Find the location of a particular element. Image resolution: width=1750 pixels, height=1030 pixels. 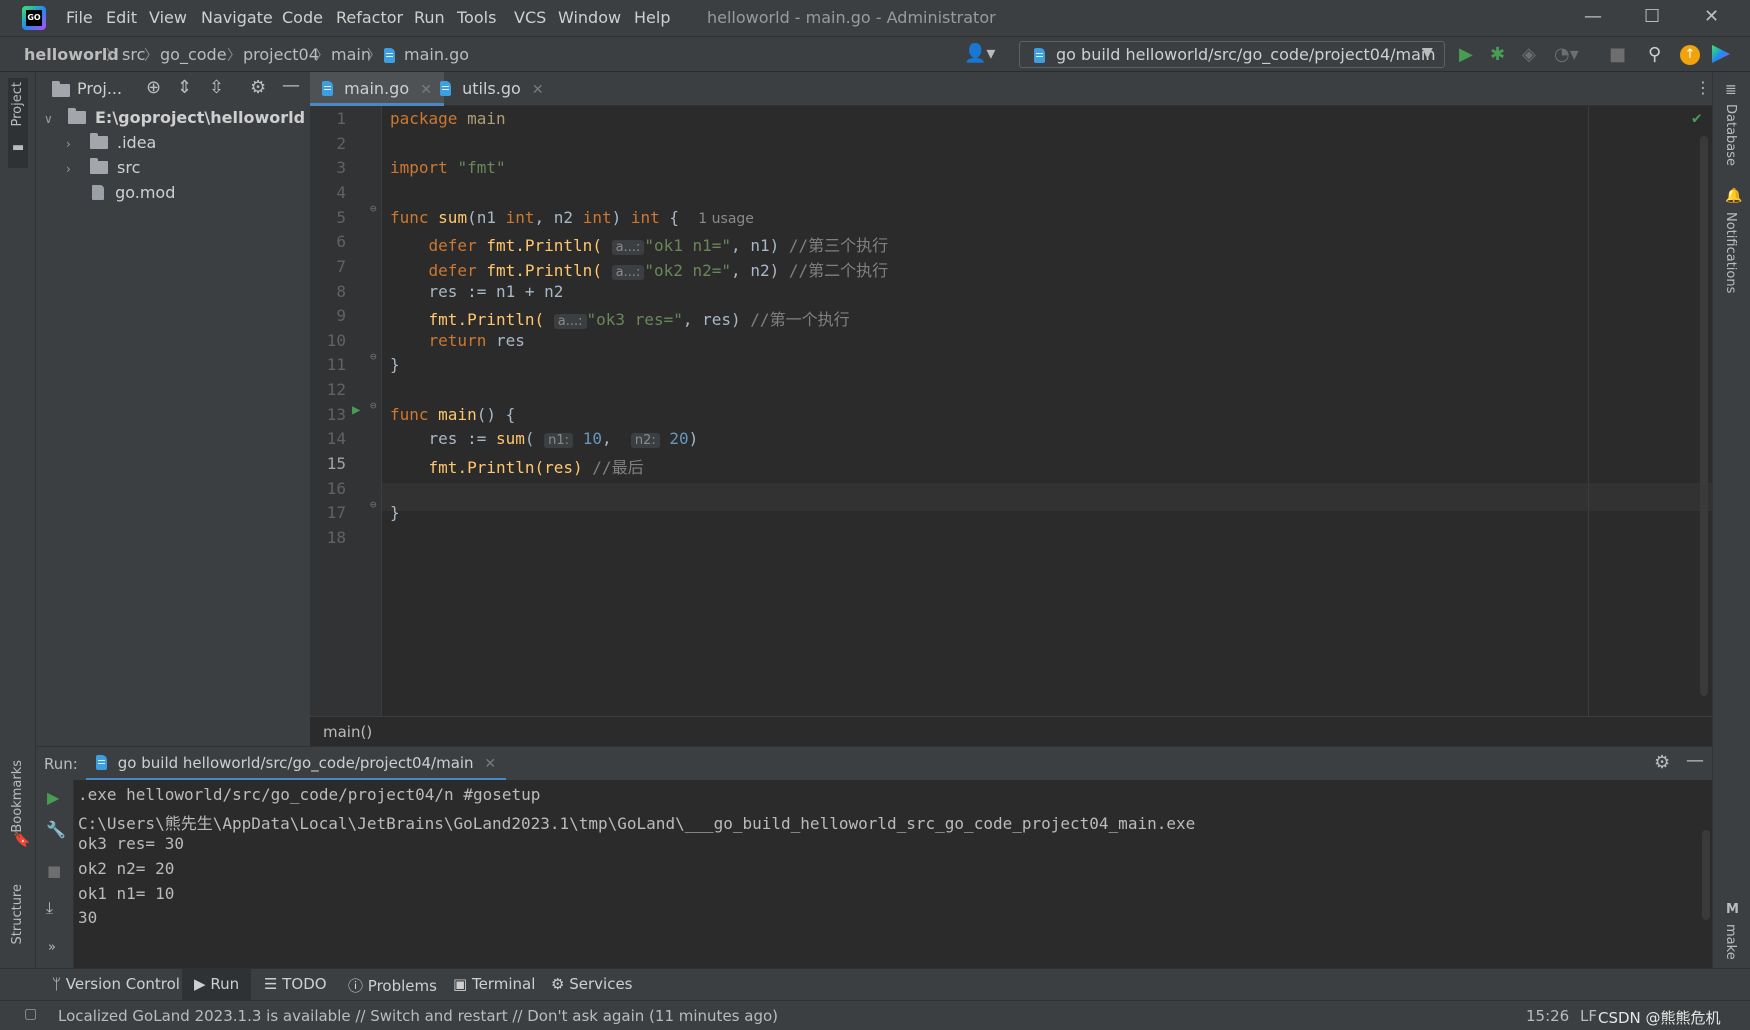

expand-all-icon: ⇕ is located at coordinates (184, 87).